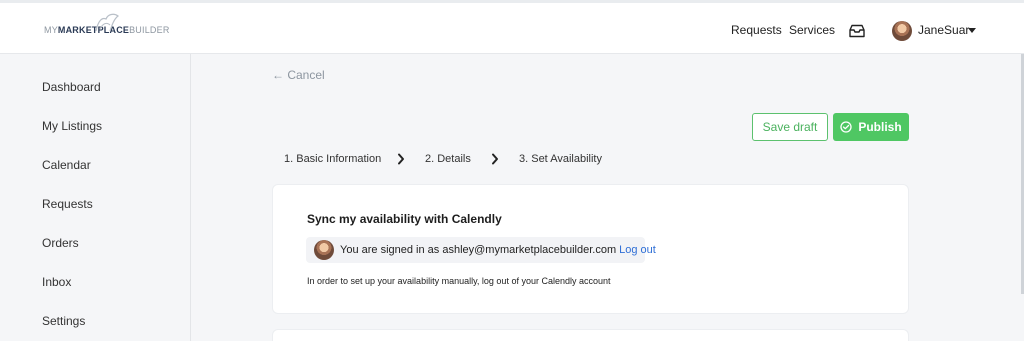  I want to click on tray-icon, so click(857, 31).